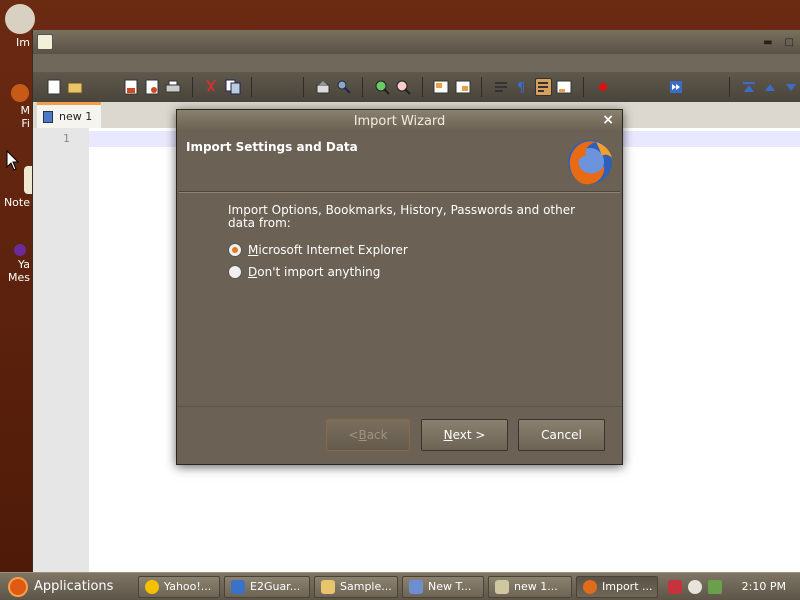  What do you see at coordinates (462, 87) in the screenshot?
I see `word-wrap-icon` at bounding box center [462, 87].